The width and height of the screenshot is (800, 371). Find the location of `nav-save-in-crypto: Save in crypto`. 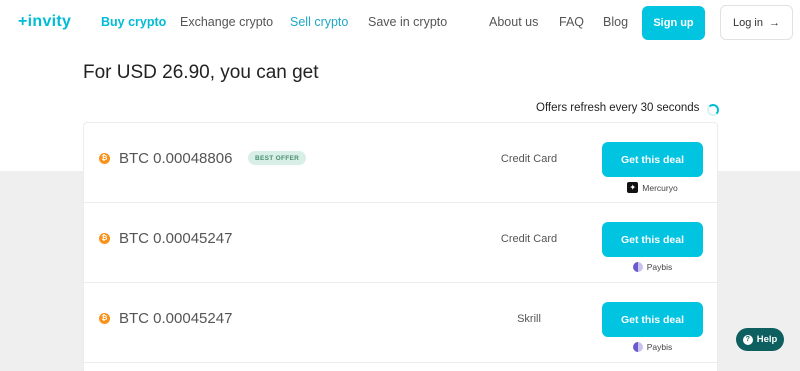

nav-save-in-crypto: Save in crypto is located at coordinates (407, 22).